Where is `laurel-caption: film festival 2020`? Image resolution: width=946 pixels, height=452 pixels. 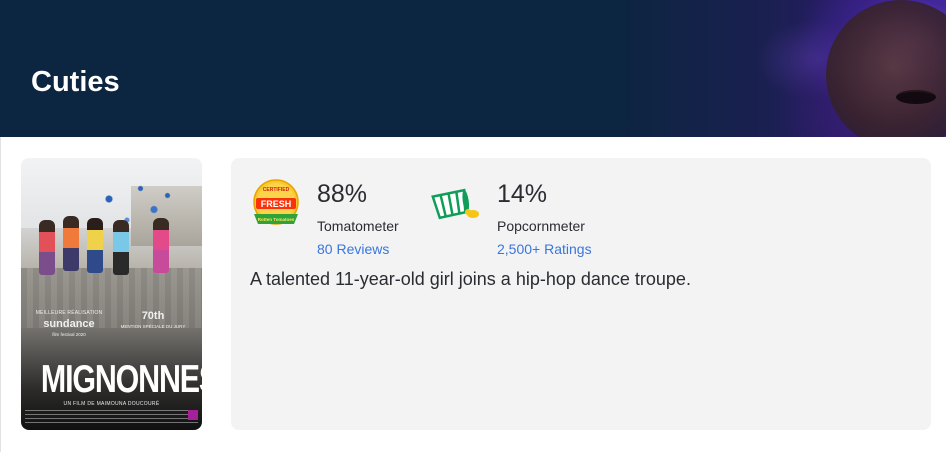
laurel-caption: film festival 2020 is located at coordinates (69, 334).